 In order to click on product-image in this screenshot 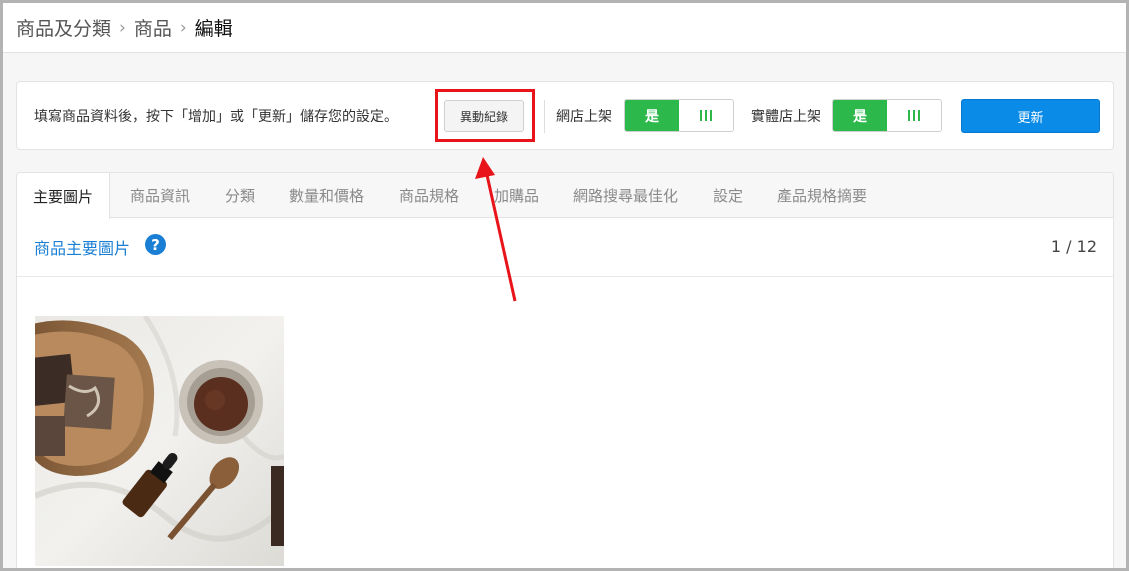, I will do `click(159, 441)`.